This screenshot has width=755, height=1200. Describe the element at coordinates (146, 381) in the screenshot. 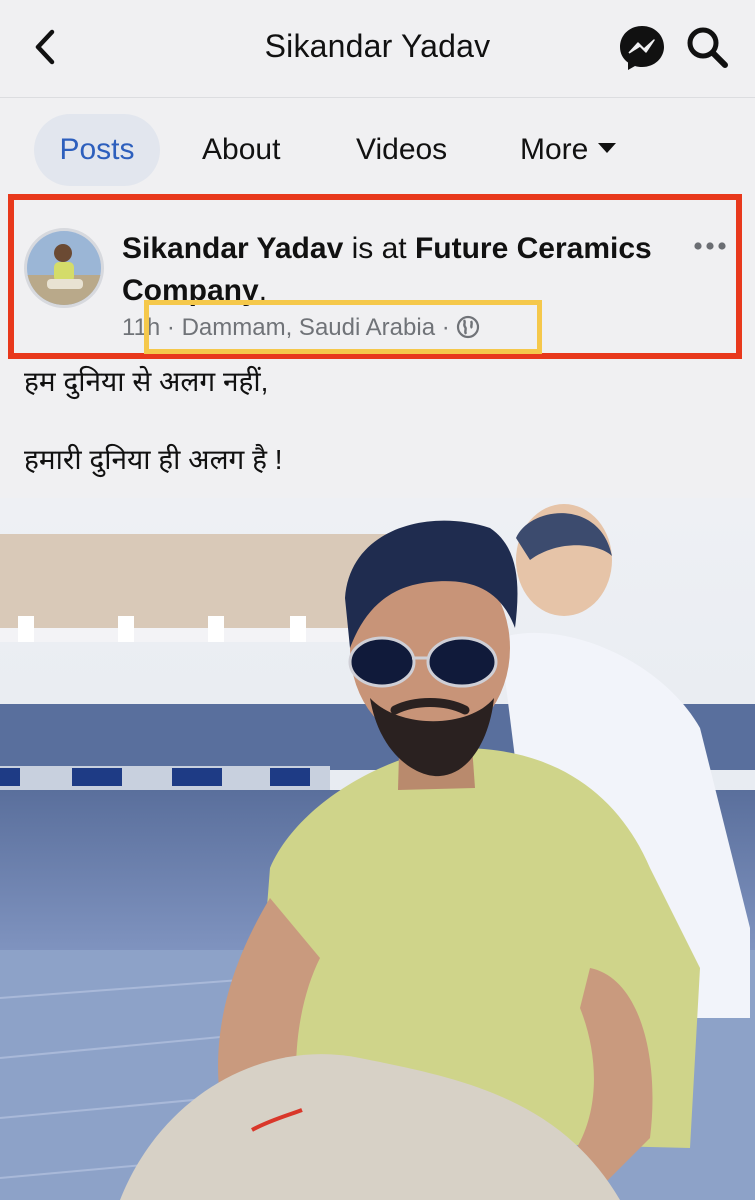

I see `post-caption-line-1: हम दुनिया से अलग नहीं,` at that location.